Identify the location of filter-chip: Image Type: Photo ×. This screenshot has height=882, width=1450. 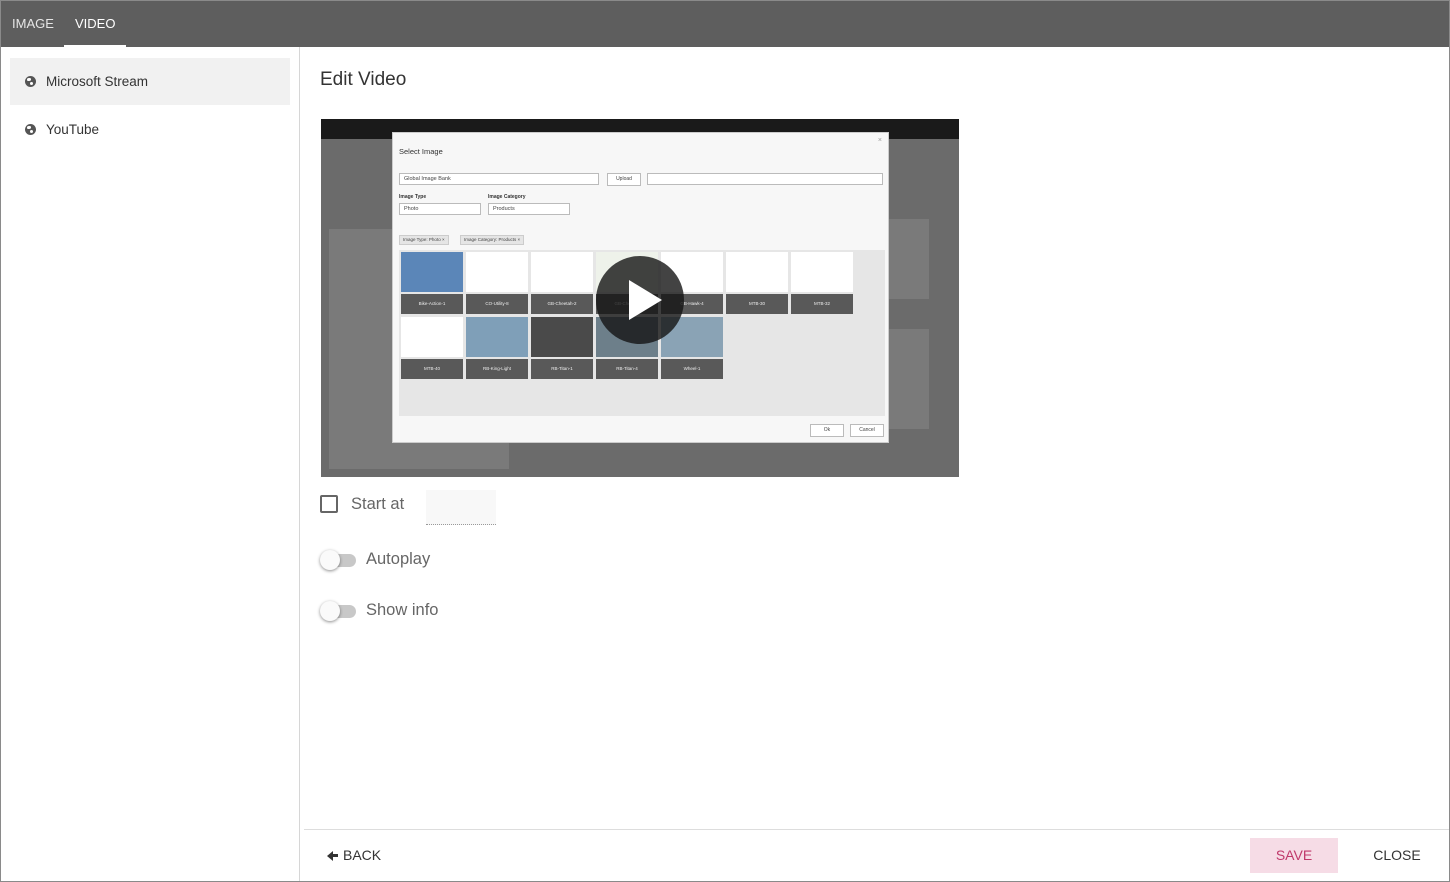
(424, 240).